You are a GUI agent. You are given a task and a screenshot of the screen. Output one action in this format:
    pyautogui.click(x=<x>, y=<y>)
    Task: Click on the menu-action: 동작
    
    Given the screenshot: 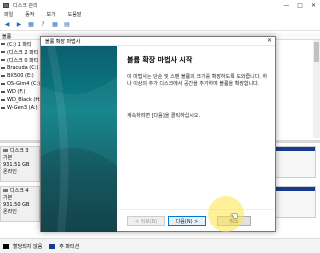 What is the action you would take?
    pyautogui.click(x=29, y=14)
    